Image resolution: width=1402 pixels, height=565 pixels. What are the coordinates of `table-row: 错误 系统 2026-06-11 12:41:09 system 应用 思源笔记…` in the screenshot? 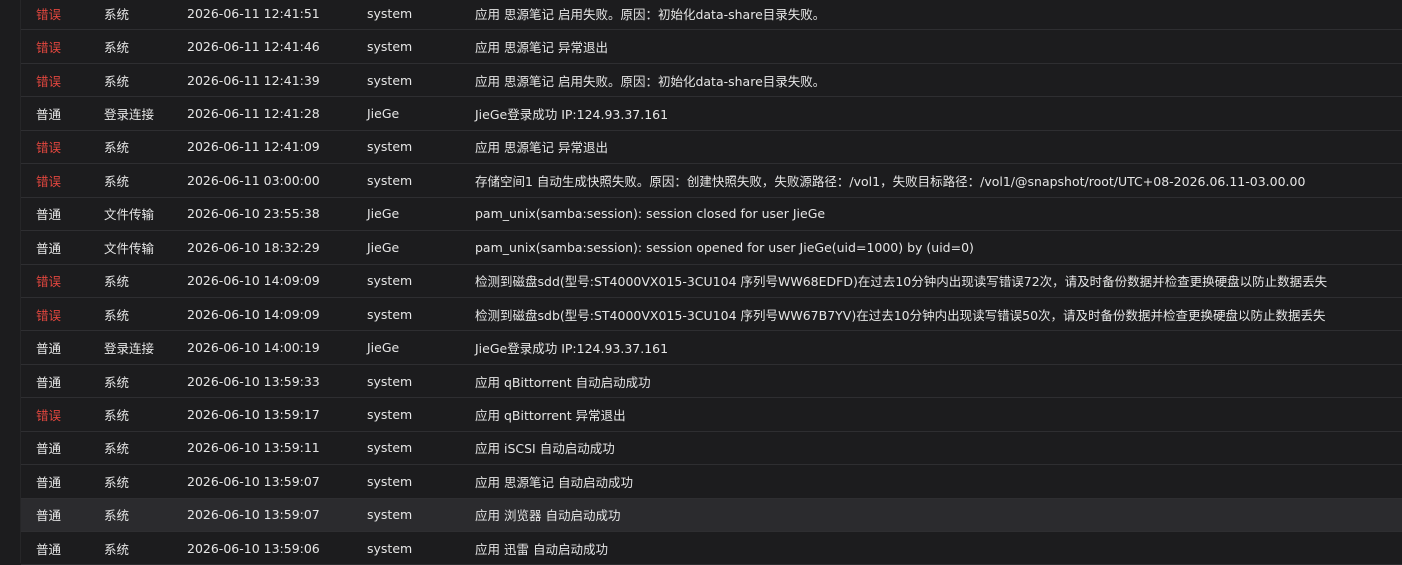 It's located at (711, 148).